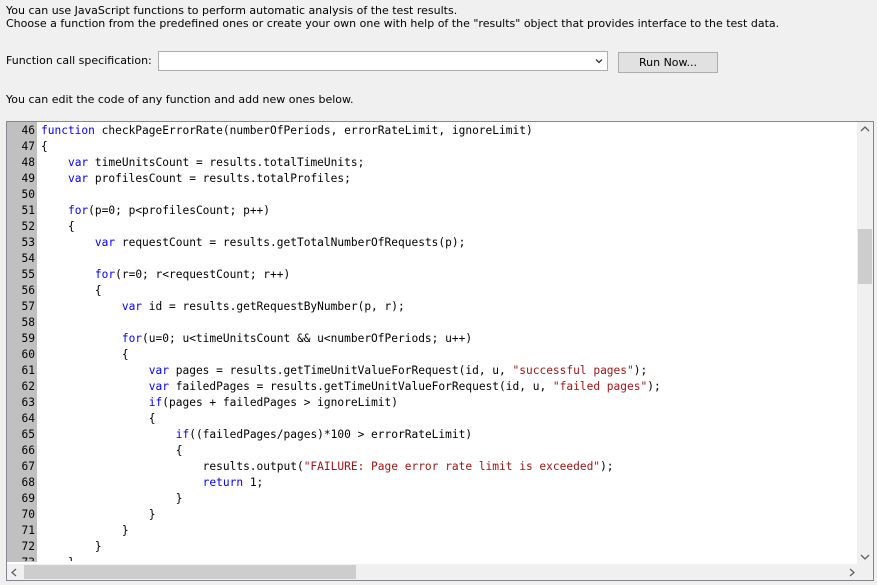 The width and height of the screenshot is (877, 585). What do you see at coordinates (433, 547) in the screenshot?
I see `code-line: 72 }` at bounding box center [433, 547].